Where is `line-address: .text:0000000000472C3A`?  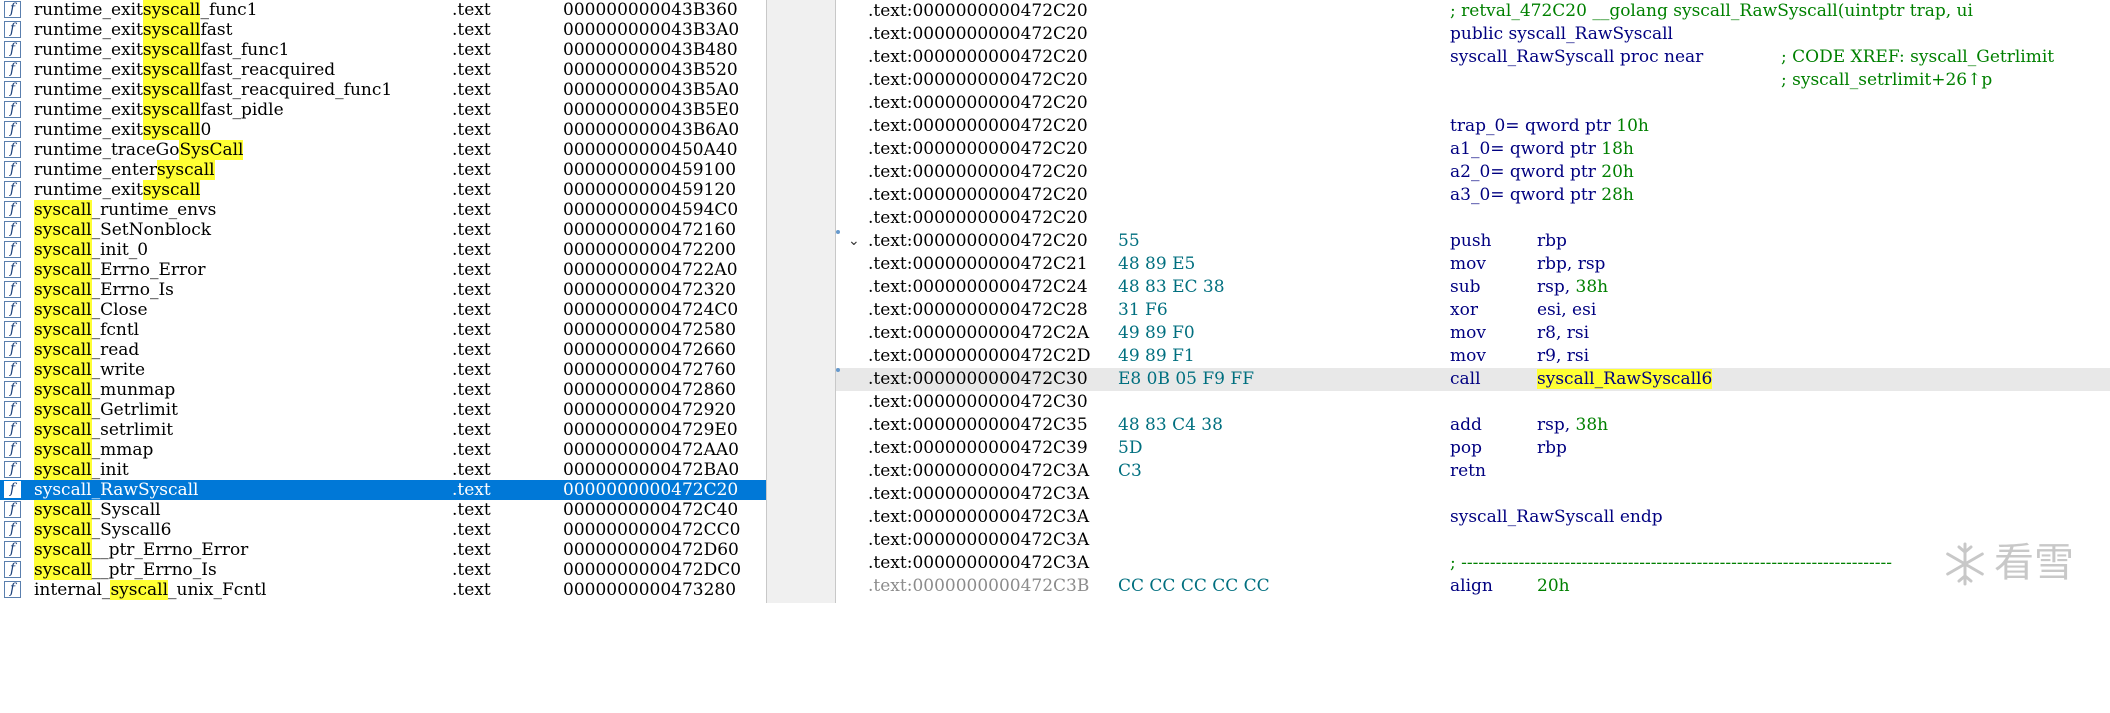
line-address: .text:0000000000472C3A is located at coordinates (979, 471).